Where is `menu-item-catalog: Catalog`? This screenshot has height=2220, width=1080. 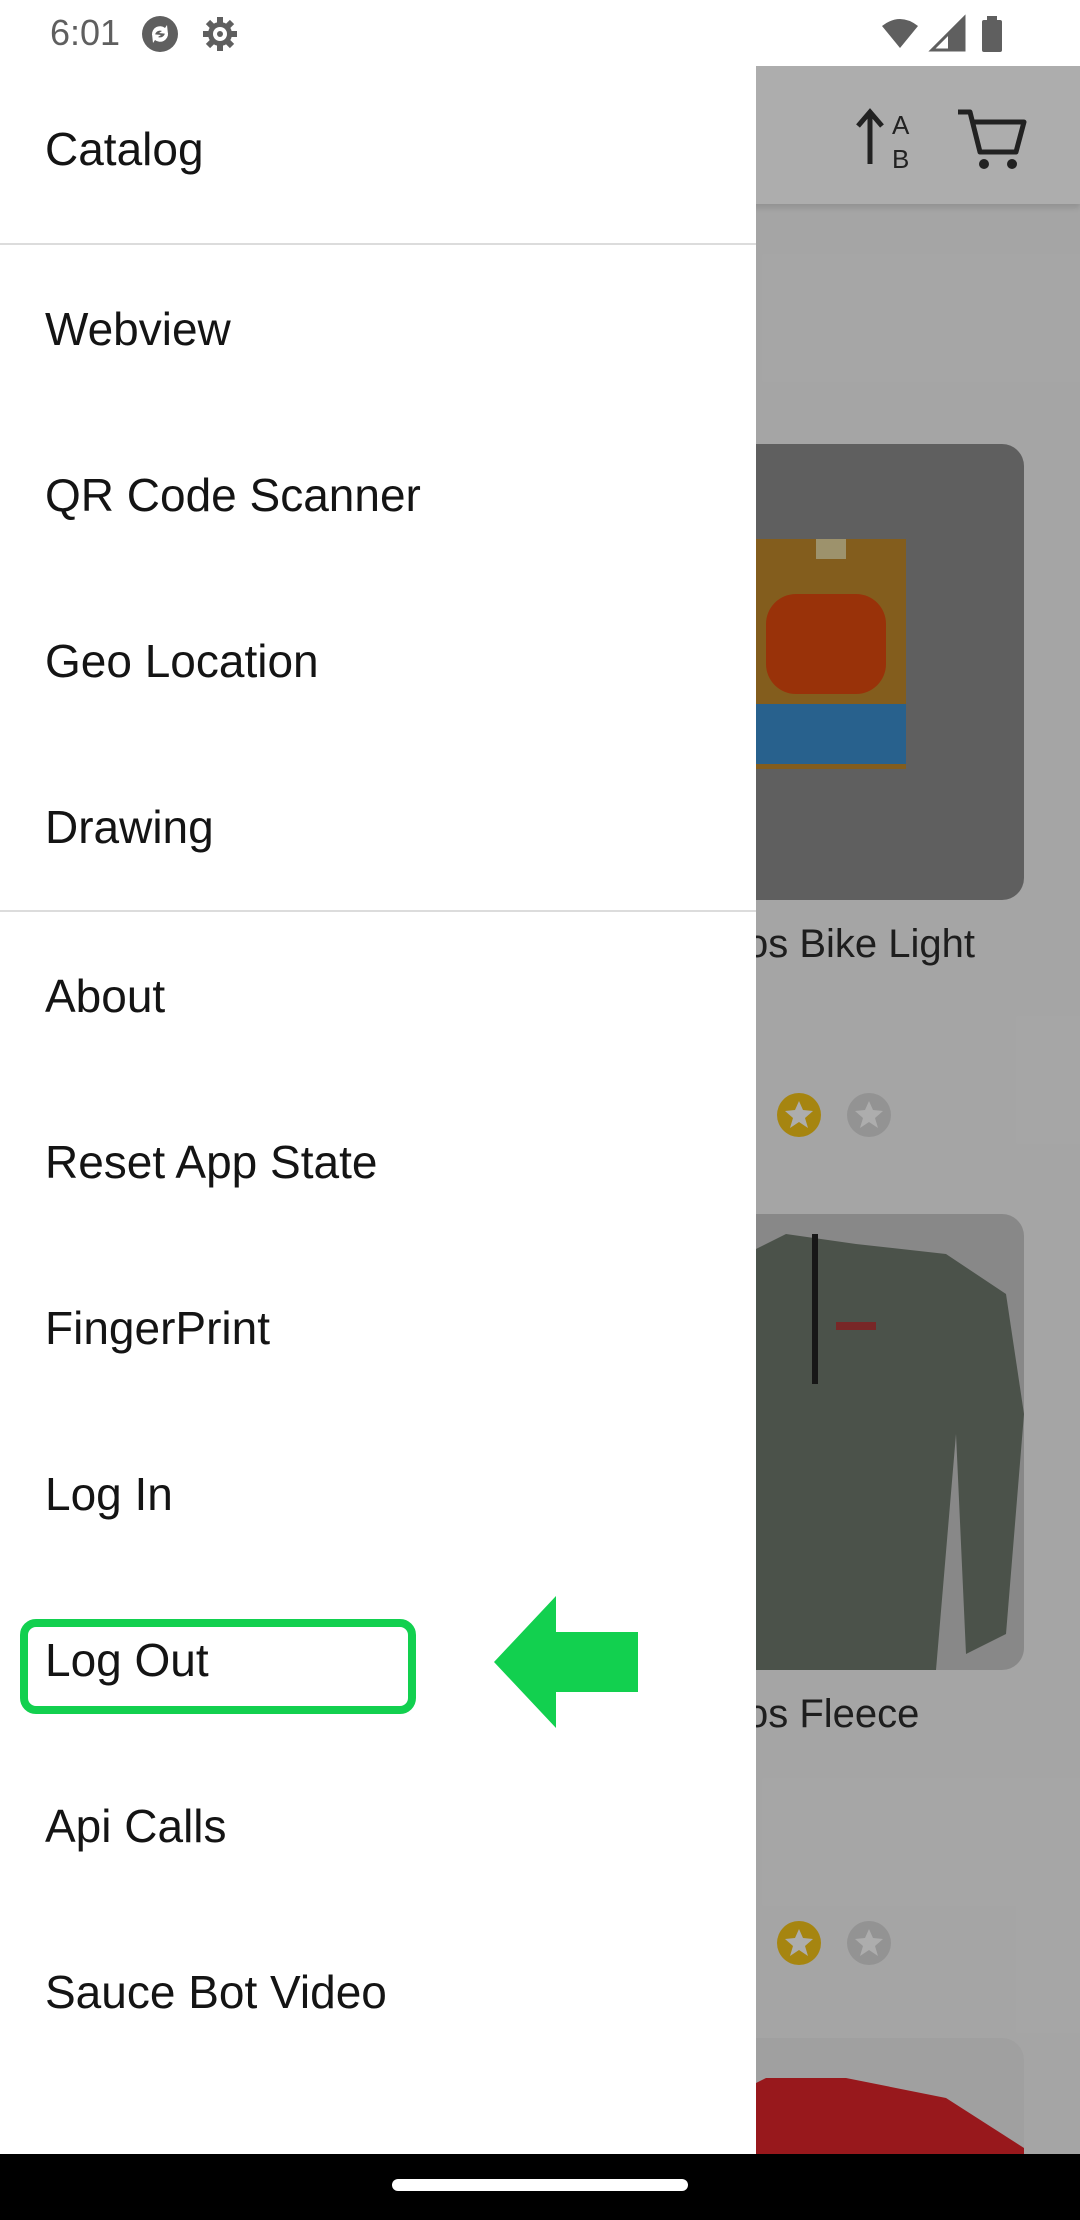 menu-item-catalog: Catalog is located at coordinates (378, 149).